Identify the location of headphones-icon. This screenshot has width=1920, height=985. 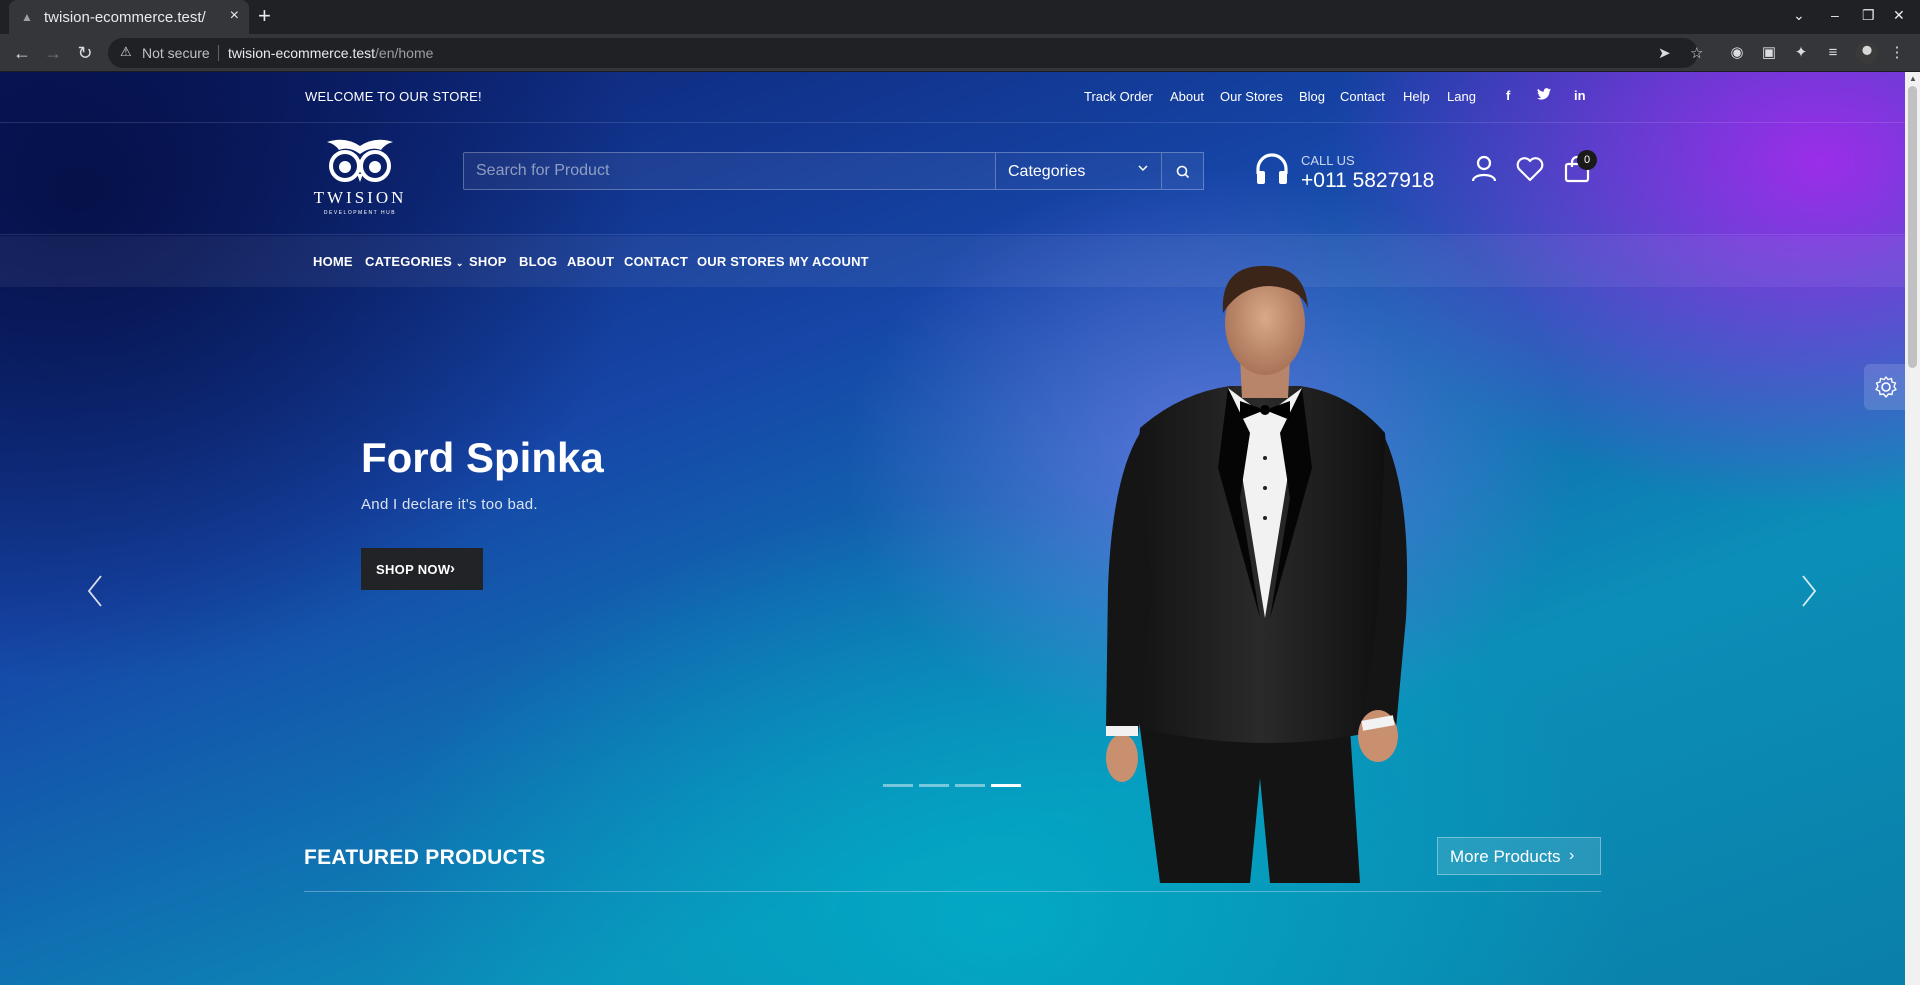
(1272, 168).